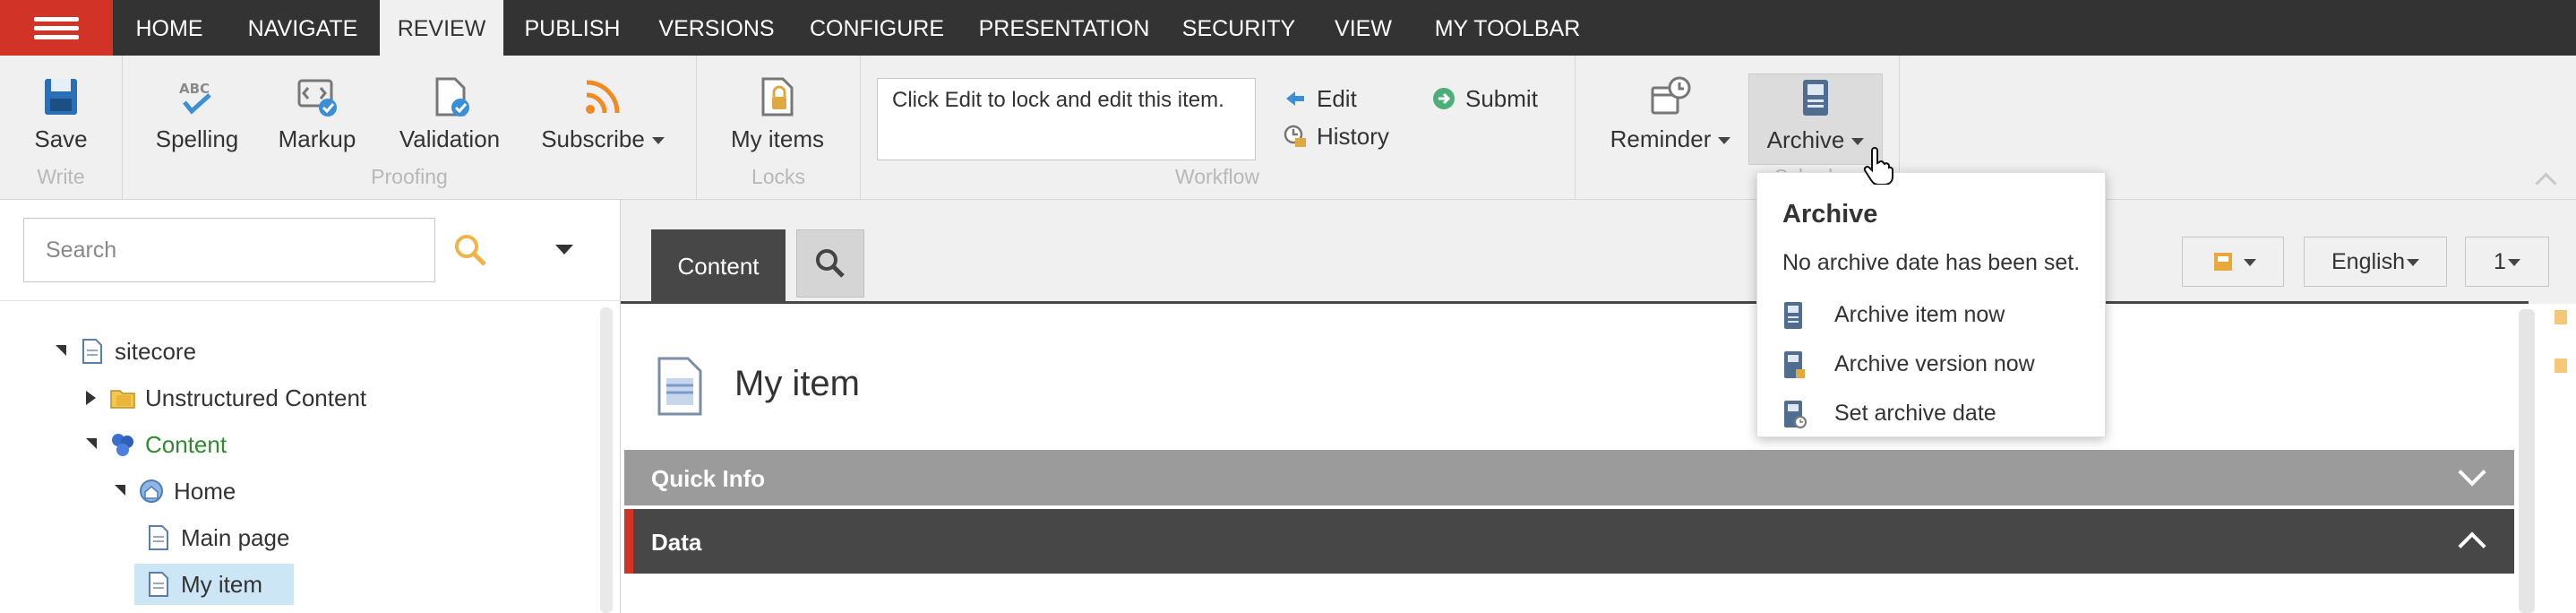 The height and width of the screenshot is (613, 2576). I want to click on folder-icon, so click(122, 400).